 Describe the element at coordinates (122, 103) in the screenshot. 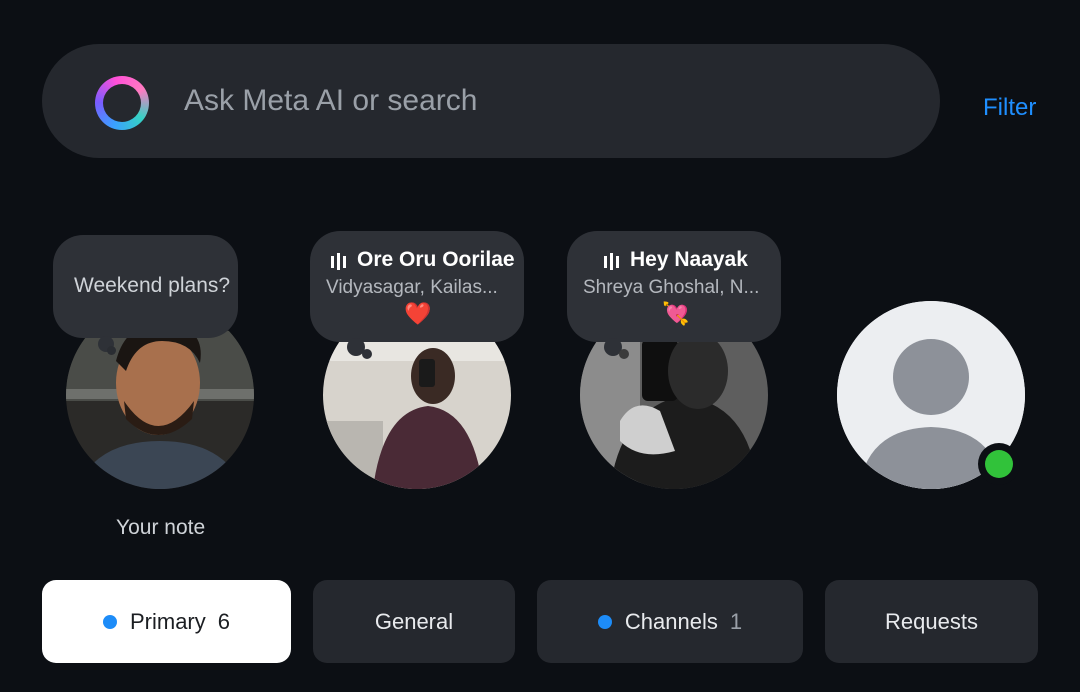

I see `meta-ai-ring-icon` at that location.